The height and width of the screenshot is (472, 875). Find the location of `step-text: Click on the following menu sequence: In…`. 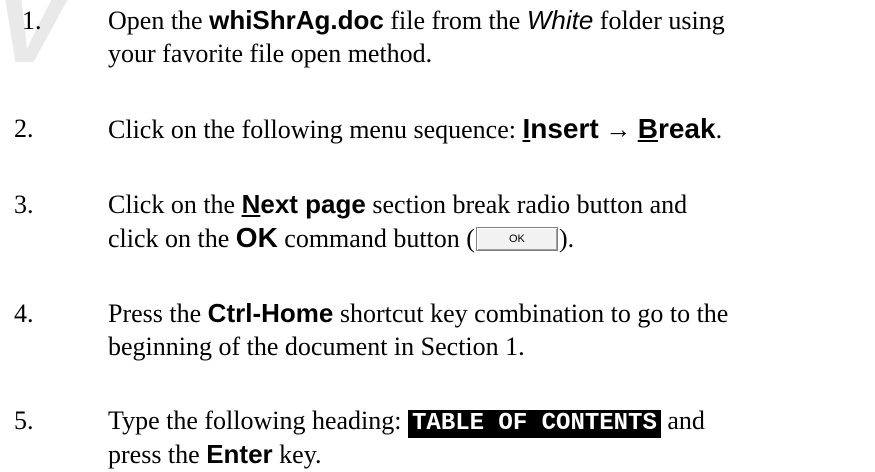

step-text: Click on the following menu sequence: In… is located at coordinates (415, 128).